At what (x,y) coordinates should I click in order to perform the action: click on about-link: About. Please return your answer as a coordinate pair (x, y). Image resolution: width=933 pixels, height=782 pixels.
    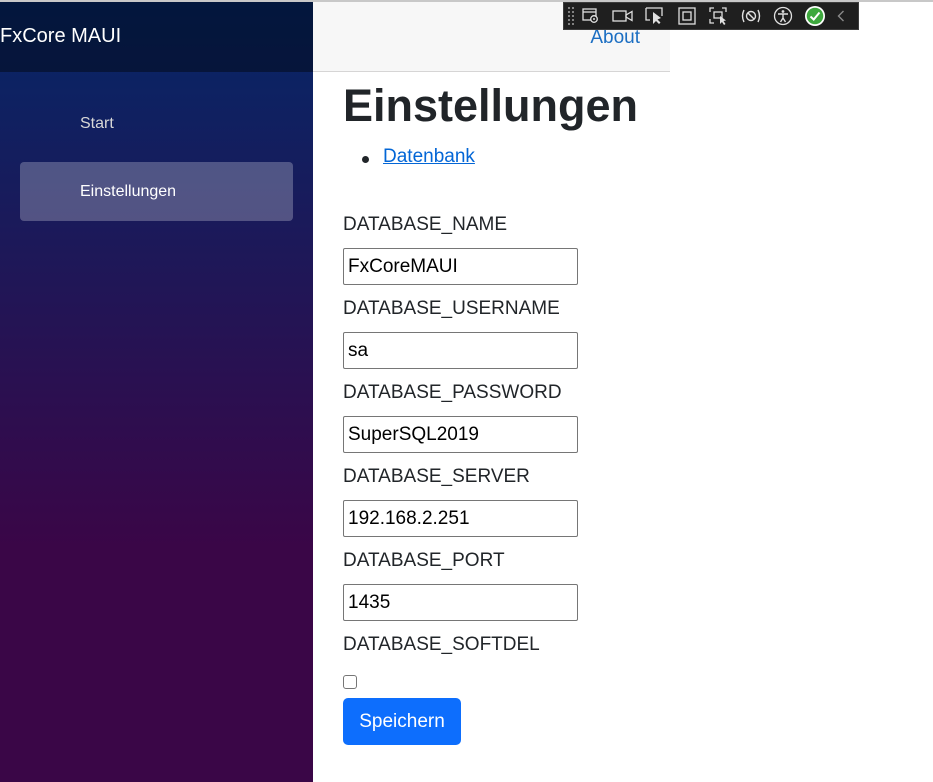
    Looking at the image, I should click on (615, 38).